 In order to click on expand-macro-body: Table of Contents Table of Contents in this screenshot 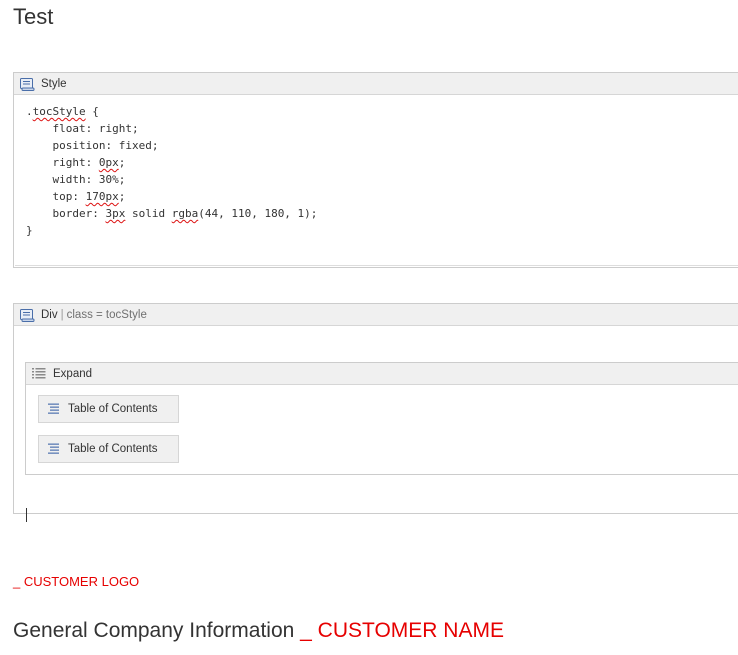, I will do `click(382, 424)`.